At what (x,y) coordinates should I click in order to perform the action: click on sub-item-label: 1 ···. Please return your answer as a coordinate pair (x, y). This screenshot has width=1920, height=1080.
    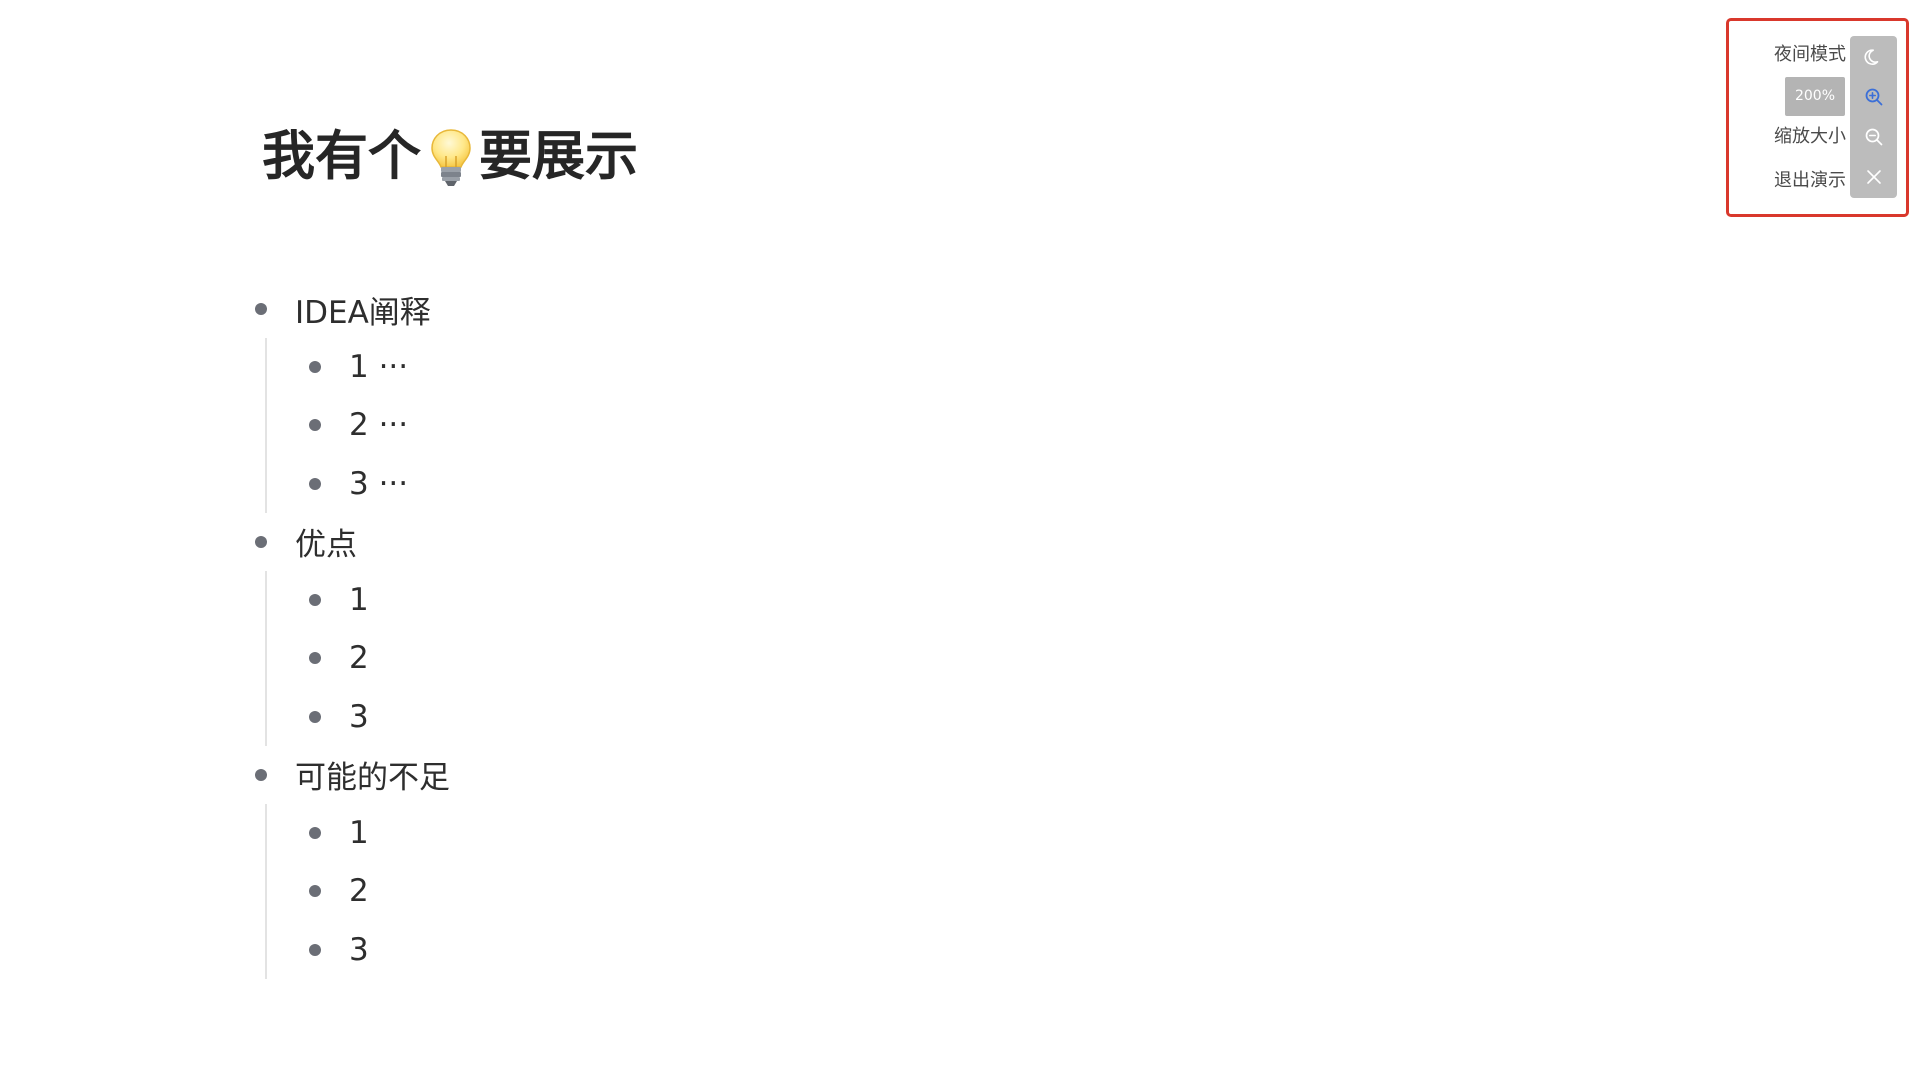
    Looking at the image, I should click on (379, 367).